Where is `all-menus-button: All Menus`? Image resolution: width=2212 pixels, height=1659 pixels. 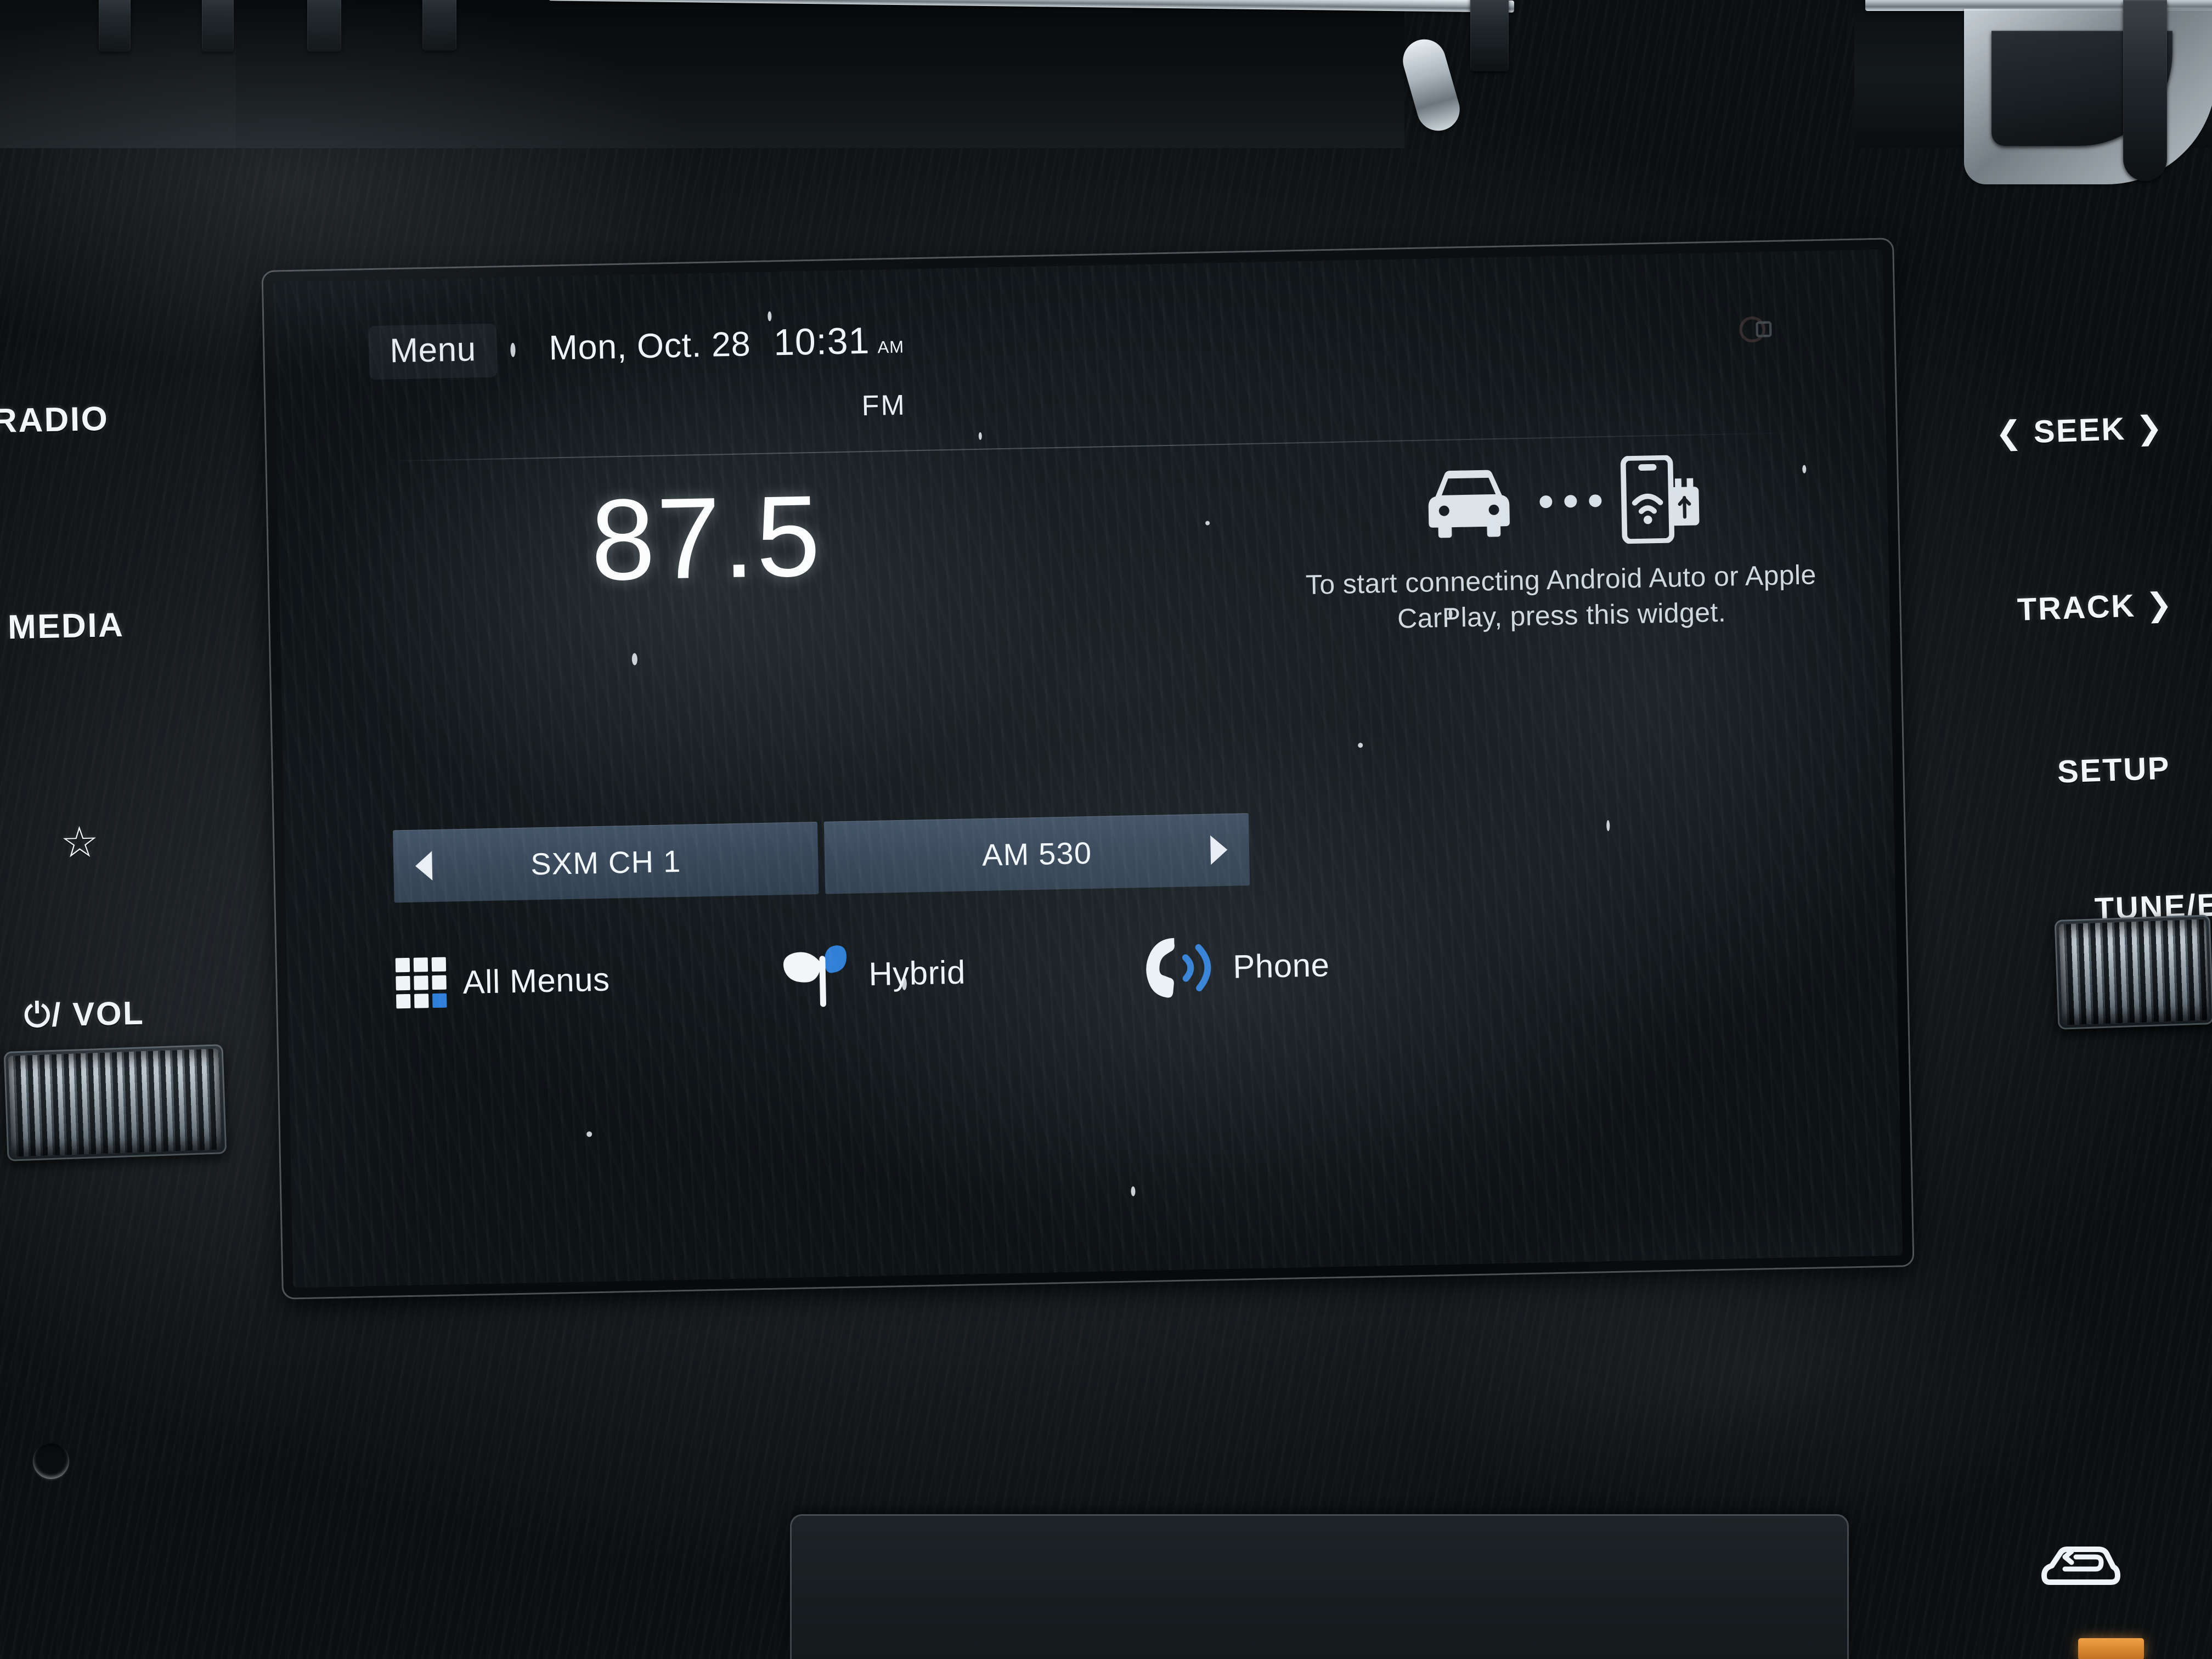
all-menus-button: All Menus is located at coordinates (588, 979).